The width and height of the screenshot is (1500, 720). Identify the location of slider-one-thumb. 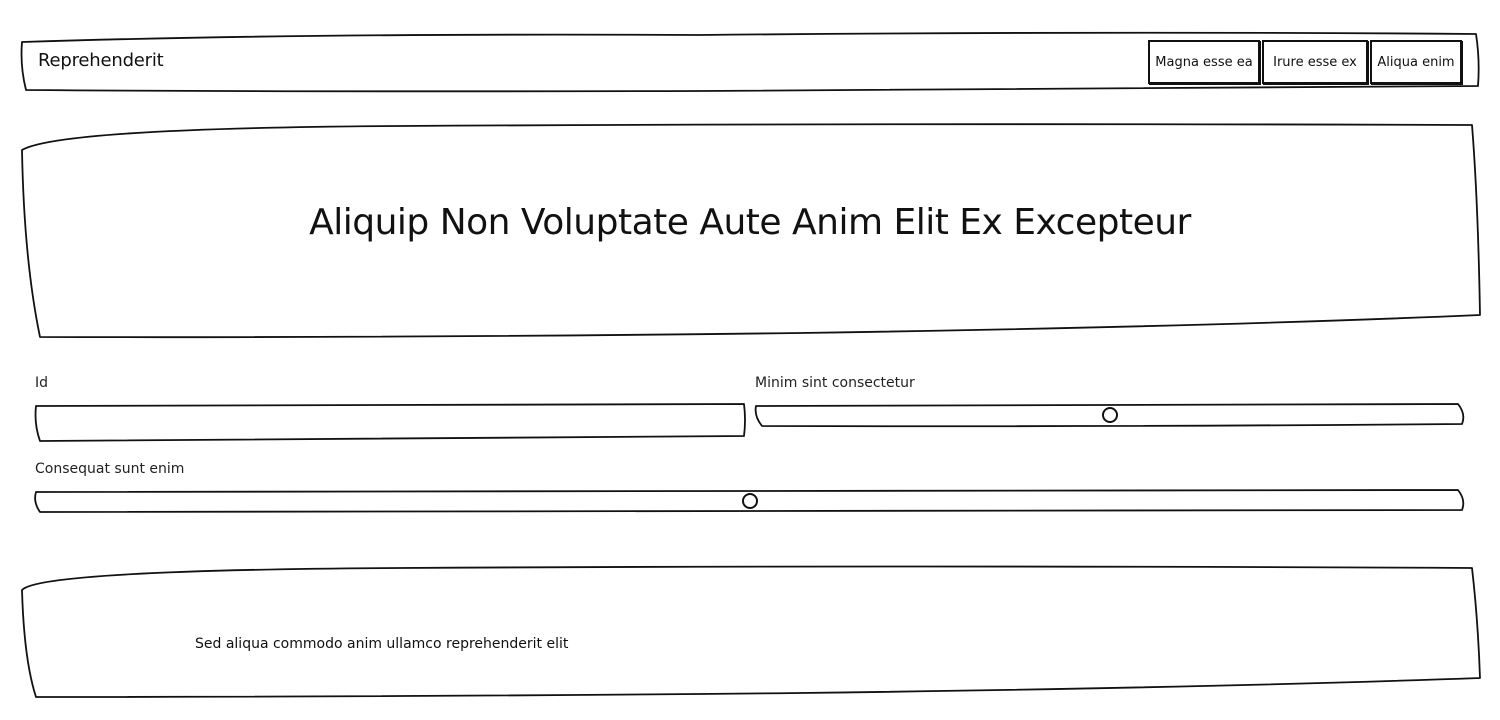
(1110, 415).